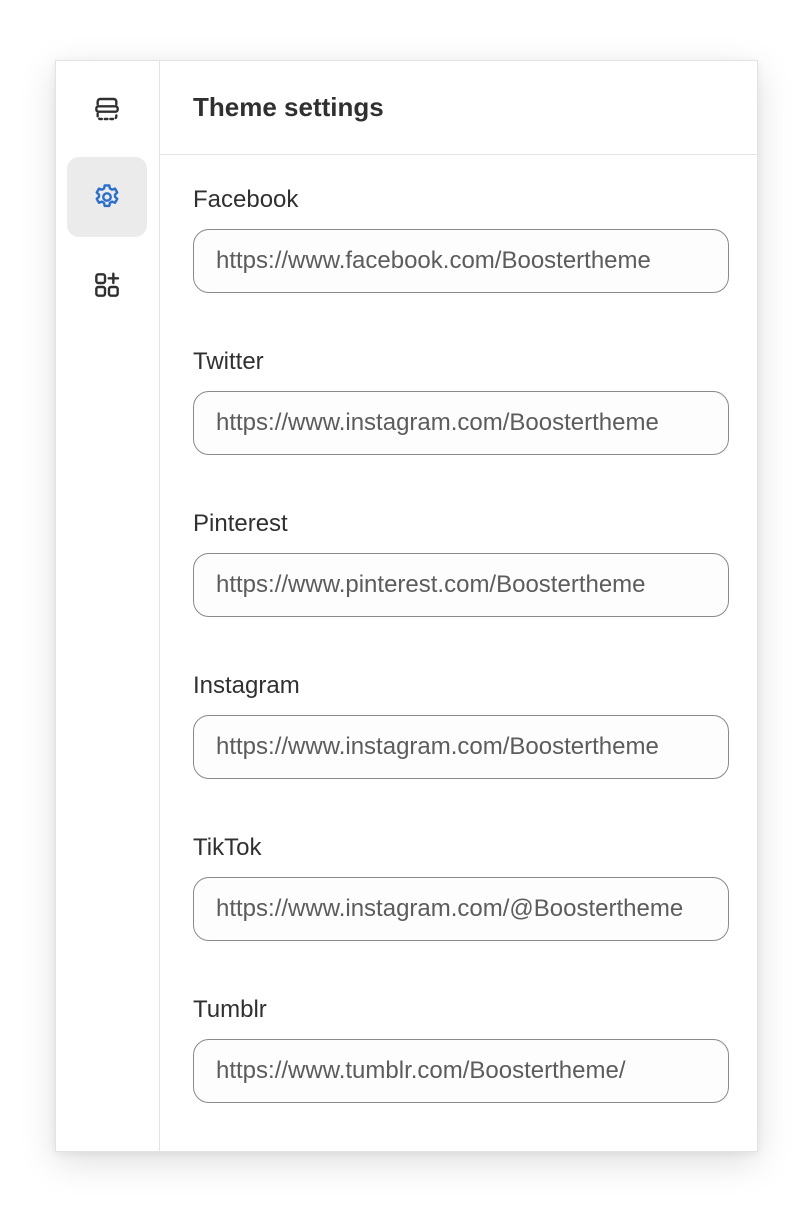  I want to click on facebook-label: Facebook, so click(246, 199).